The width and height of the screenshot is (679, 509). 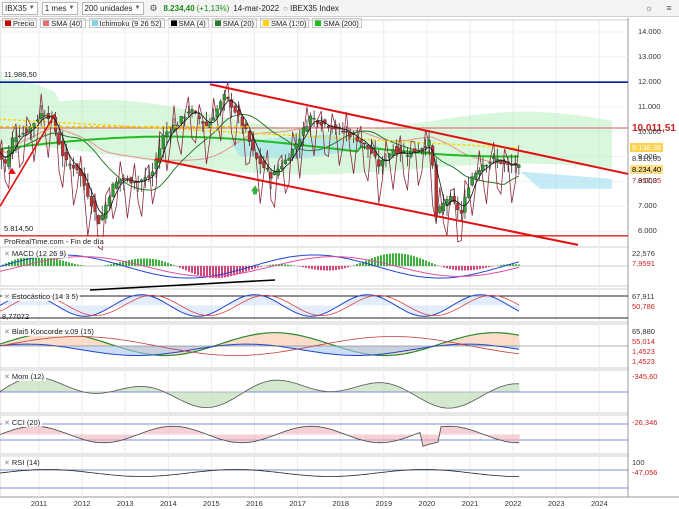 I want to click on macd-line, so click(x=260, y=266).